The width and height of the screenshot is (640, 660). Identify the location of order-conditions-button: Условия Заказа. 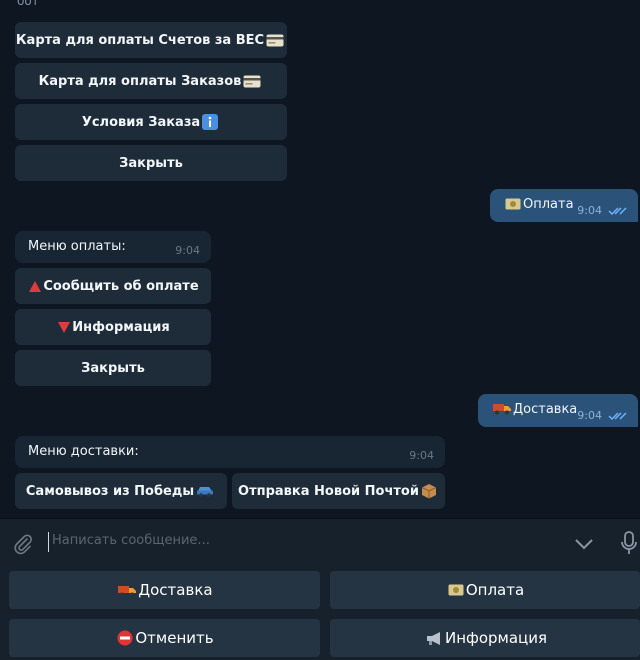
(151, 122).